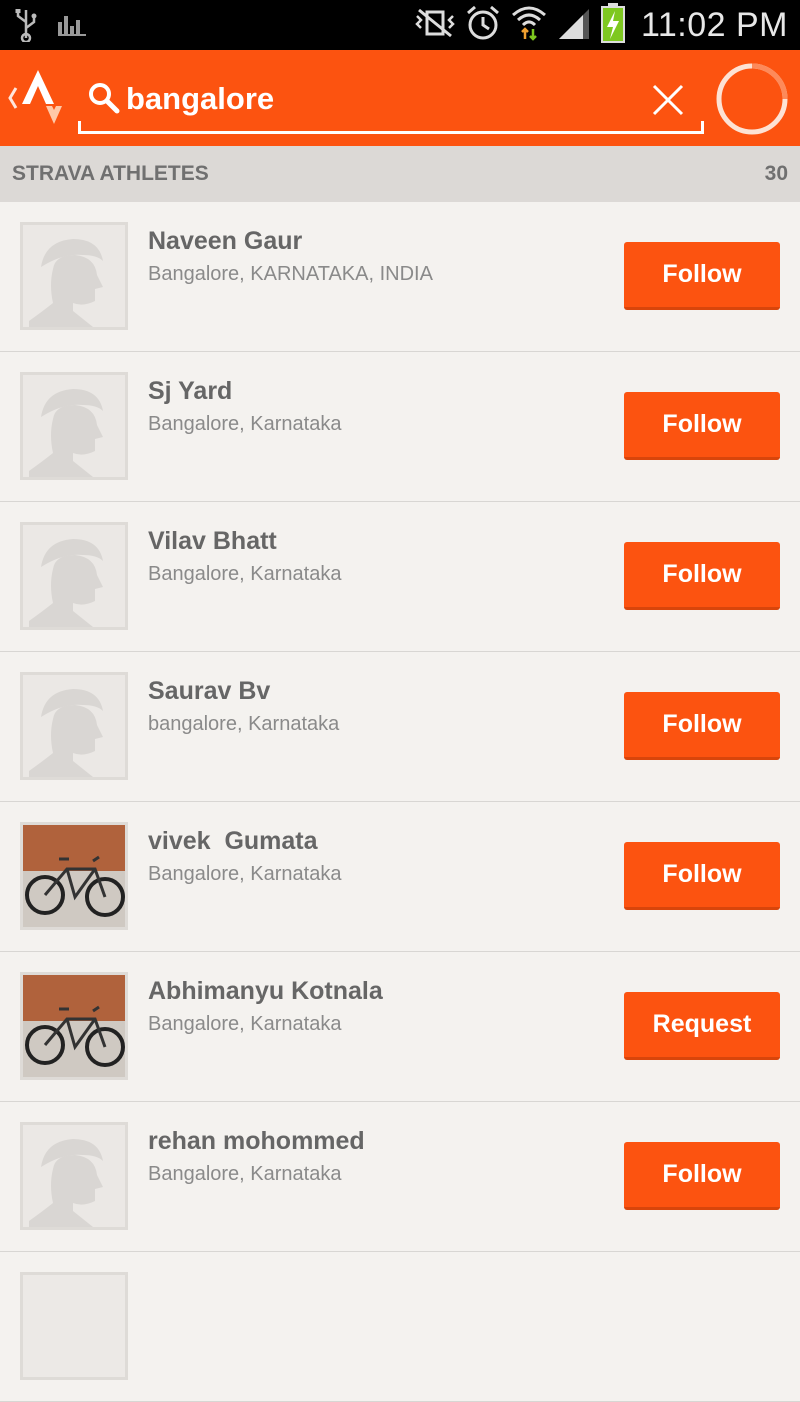  Describe the element at coordinates (110, 173) in the screenshot. I see `section-title: STRAVA ATHLETES` at that location.